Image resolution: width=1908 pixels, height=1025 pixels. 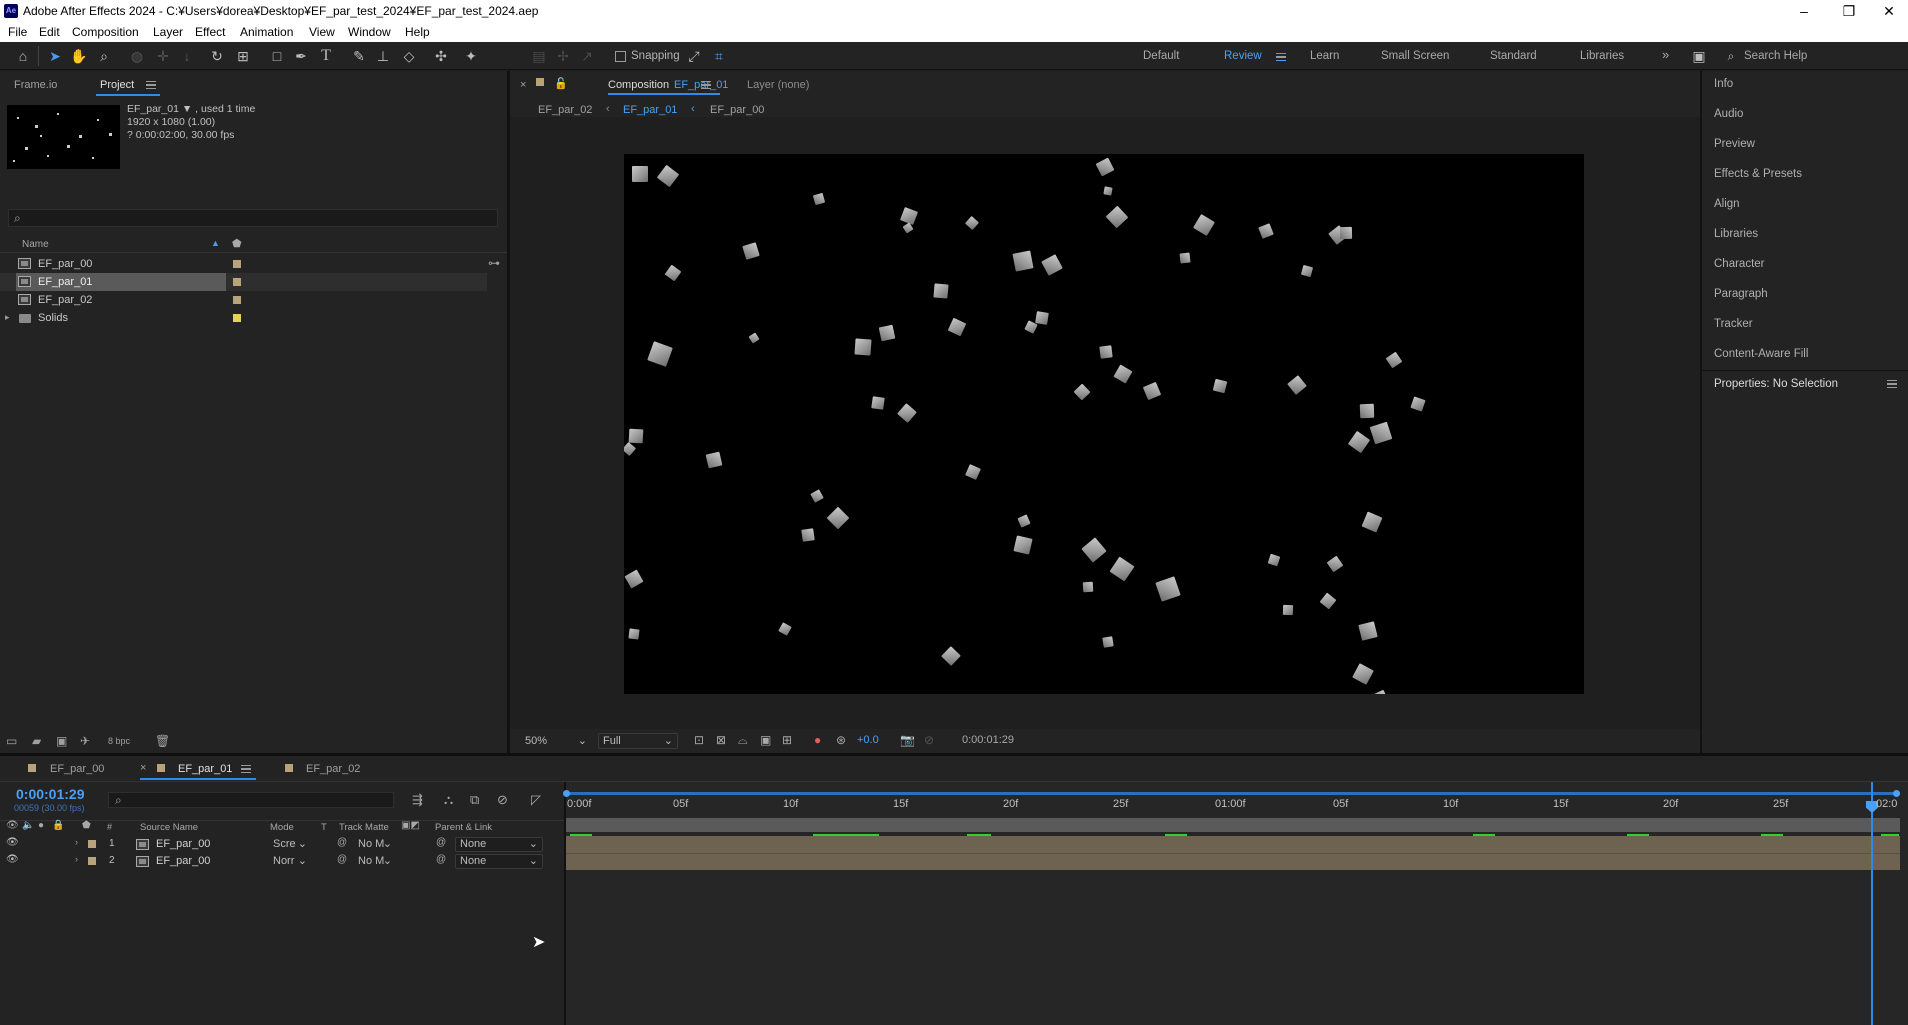 I want to click on snapshot-camera-icon: 📷, so click(x=907, y=740).